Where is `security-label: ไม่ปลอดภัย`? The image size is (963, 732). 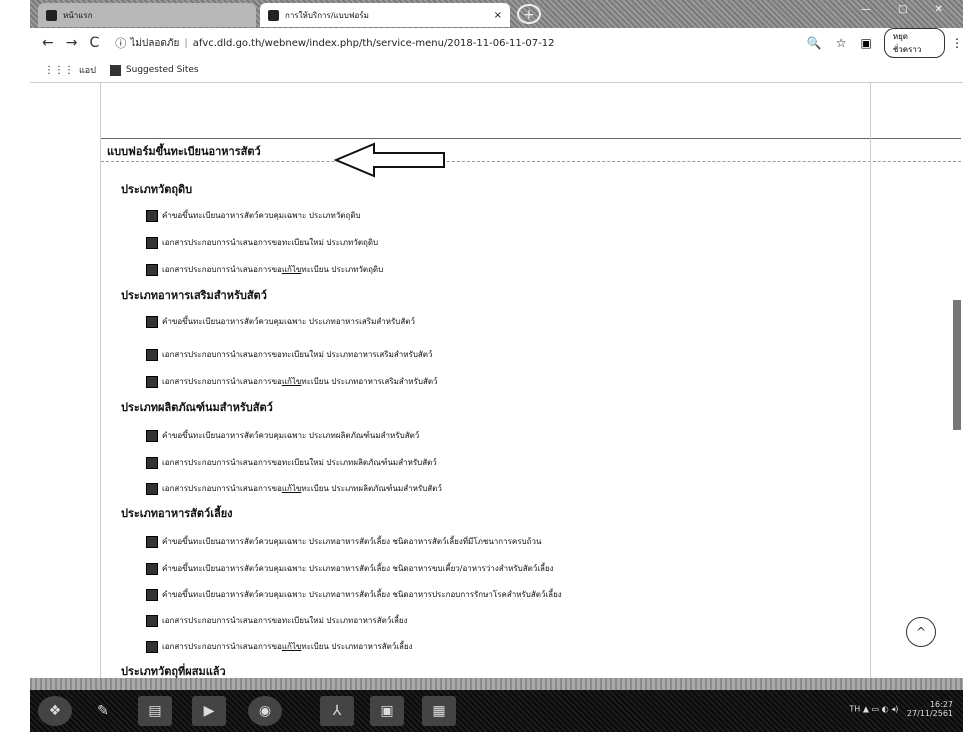
security-label: ไม่ปลอดภัย is located at coordinates (155, 43).